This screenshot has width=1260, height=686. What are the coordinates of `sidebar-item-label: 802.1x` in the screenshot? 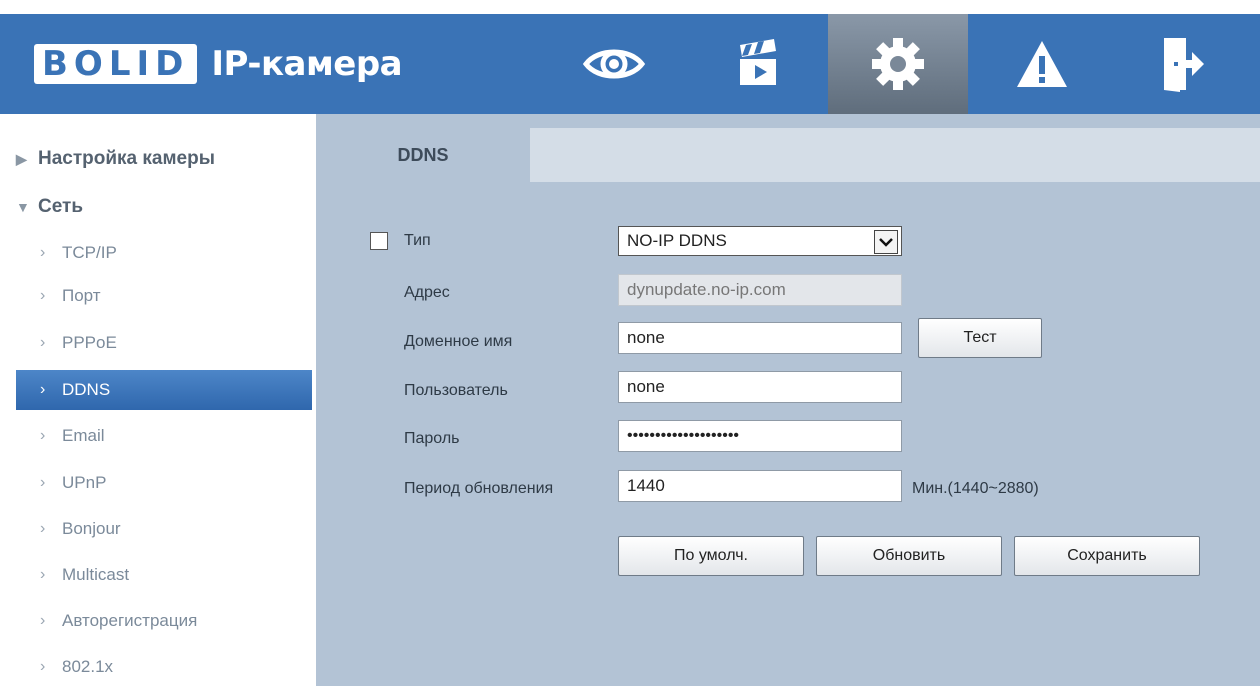 It's located at (88, 666).